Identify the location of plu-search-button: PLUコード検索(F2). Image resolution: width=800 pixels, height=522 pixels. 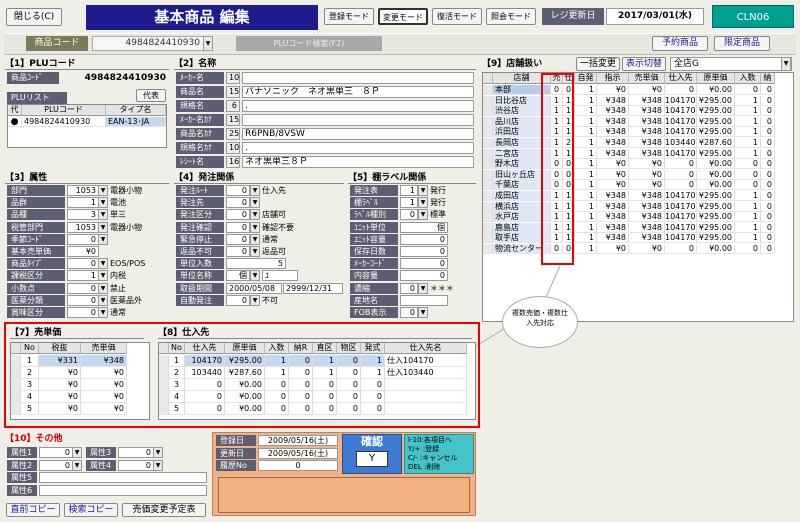
(309, 43).